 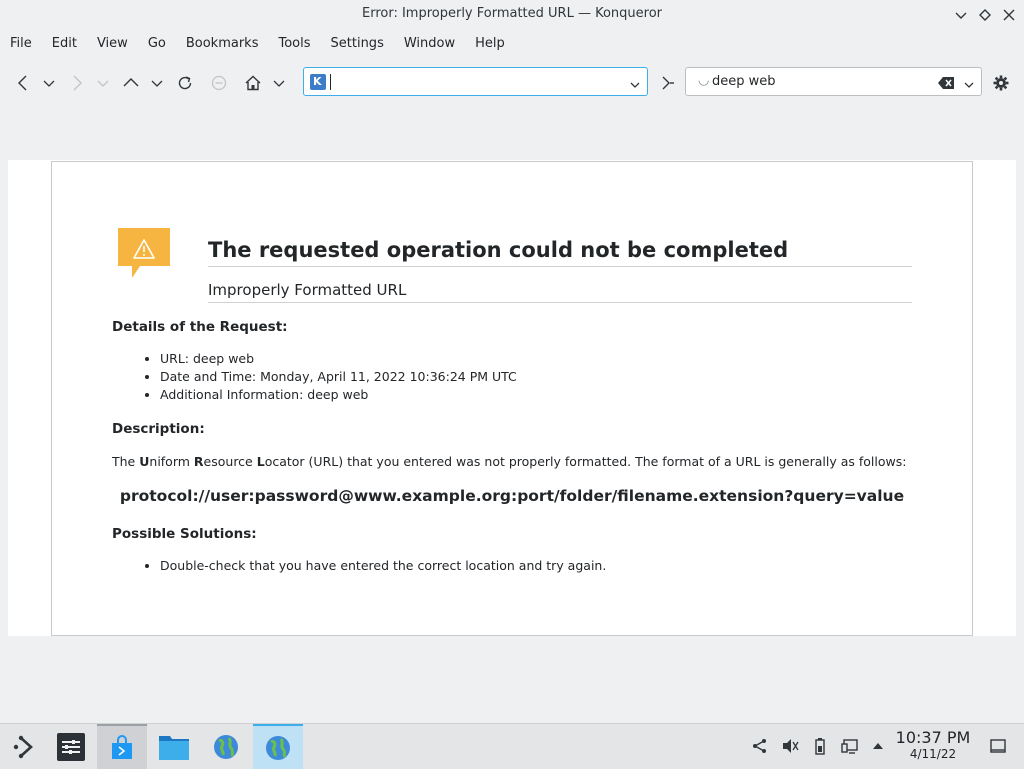 What do you see at coordinates (512, 746) in the screenshot?
I see `taskbar: 10:37 PM 4/11/22` at bounding box center [512, 746].